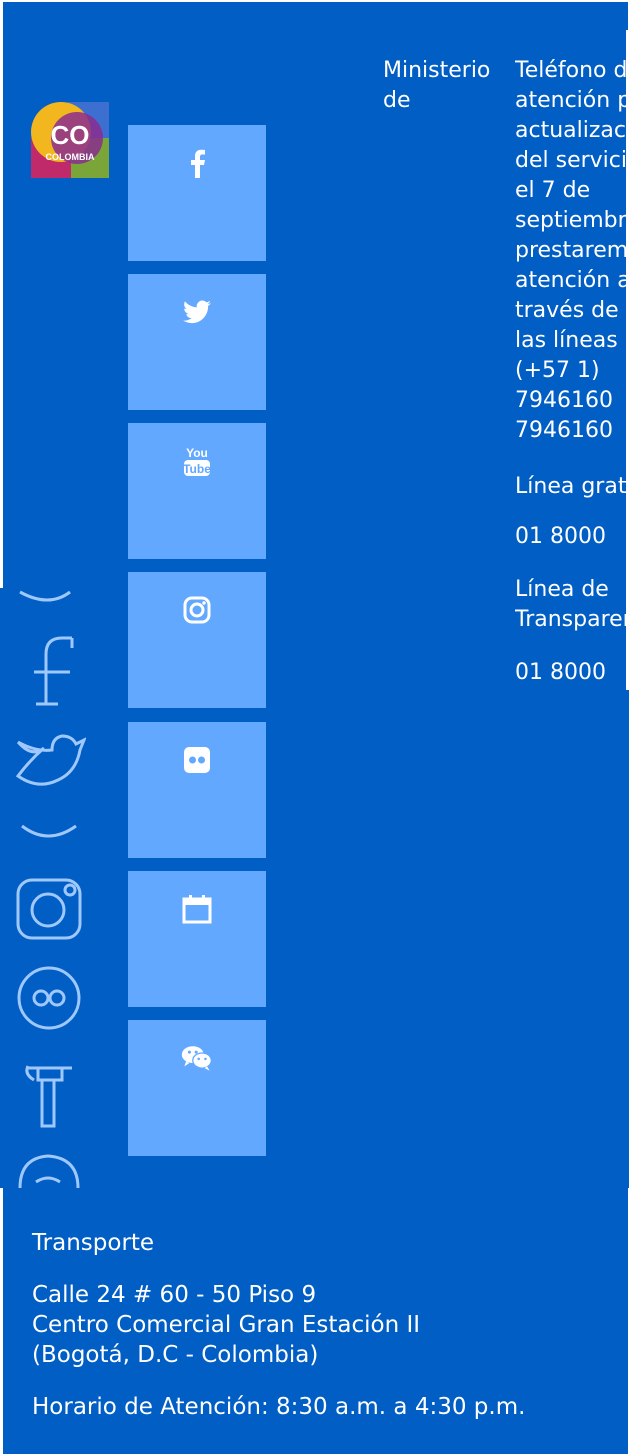 This screenshot has height=1454, width=629. I want to click on wechat-button, so click(197, 1088).